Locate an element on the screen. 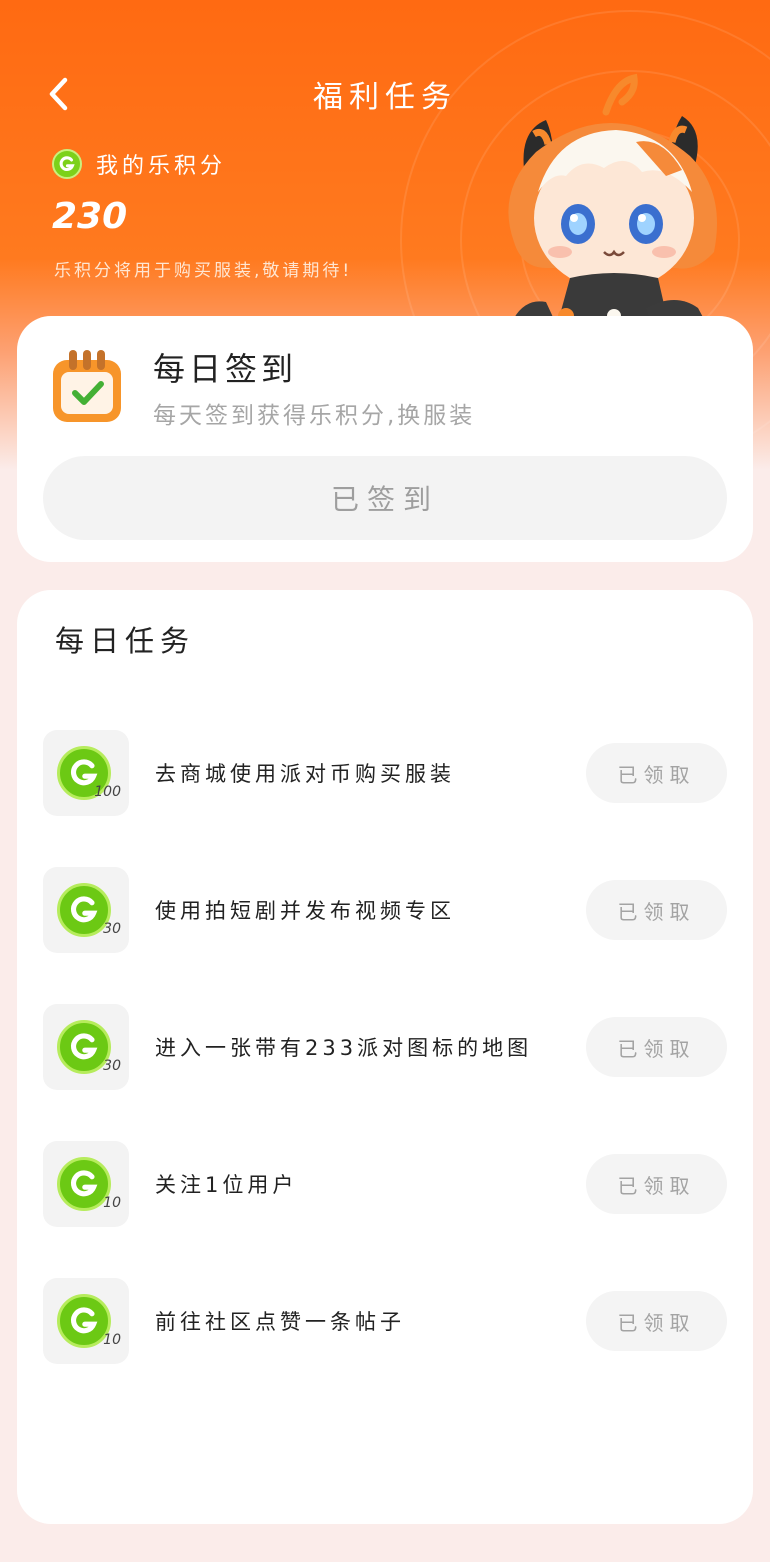 This screenshot has height=1562, width=770. task-row: 30 进入一张带有233派对图标的地图 已领取 is located at coordinates (385, 1047).